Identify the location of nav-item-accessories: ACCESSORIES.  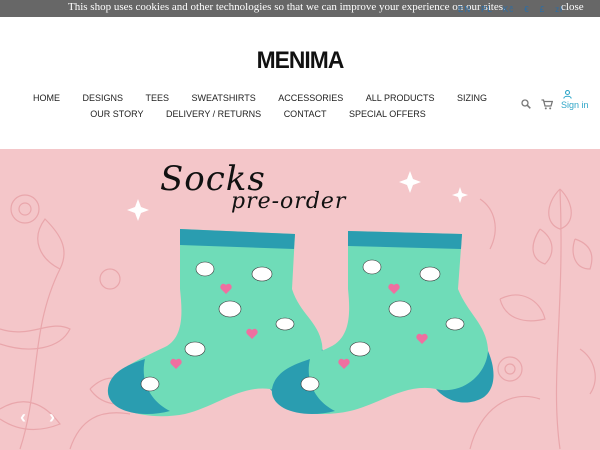
(310, 98).